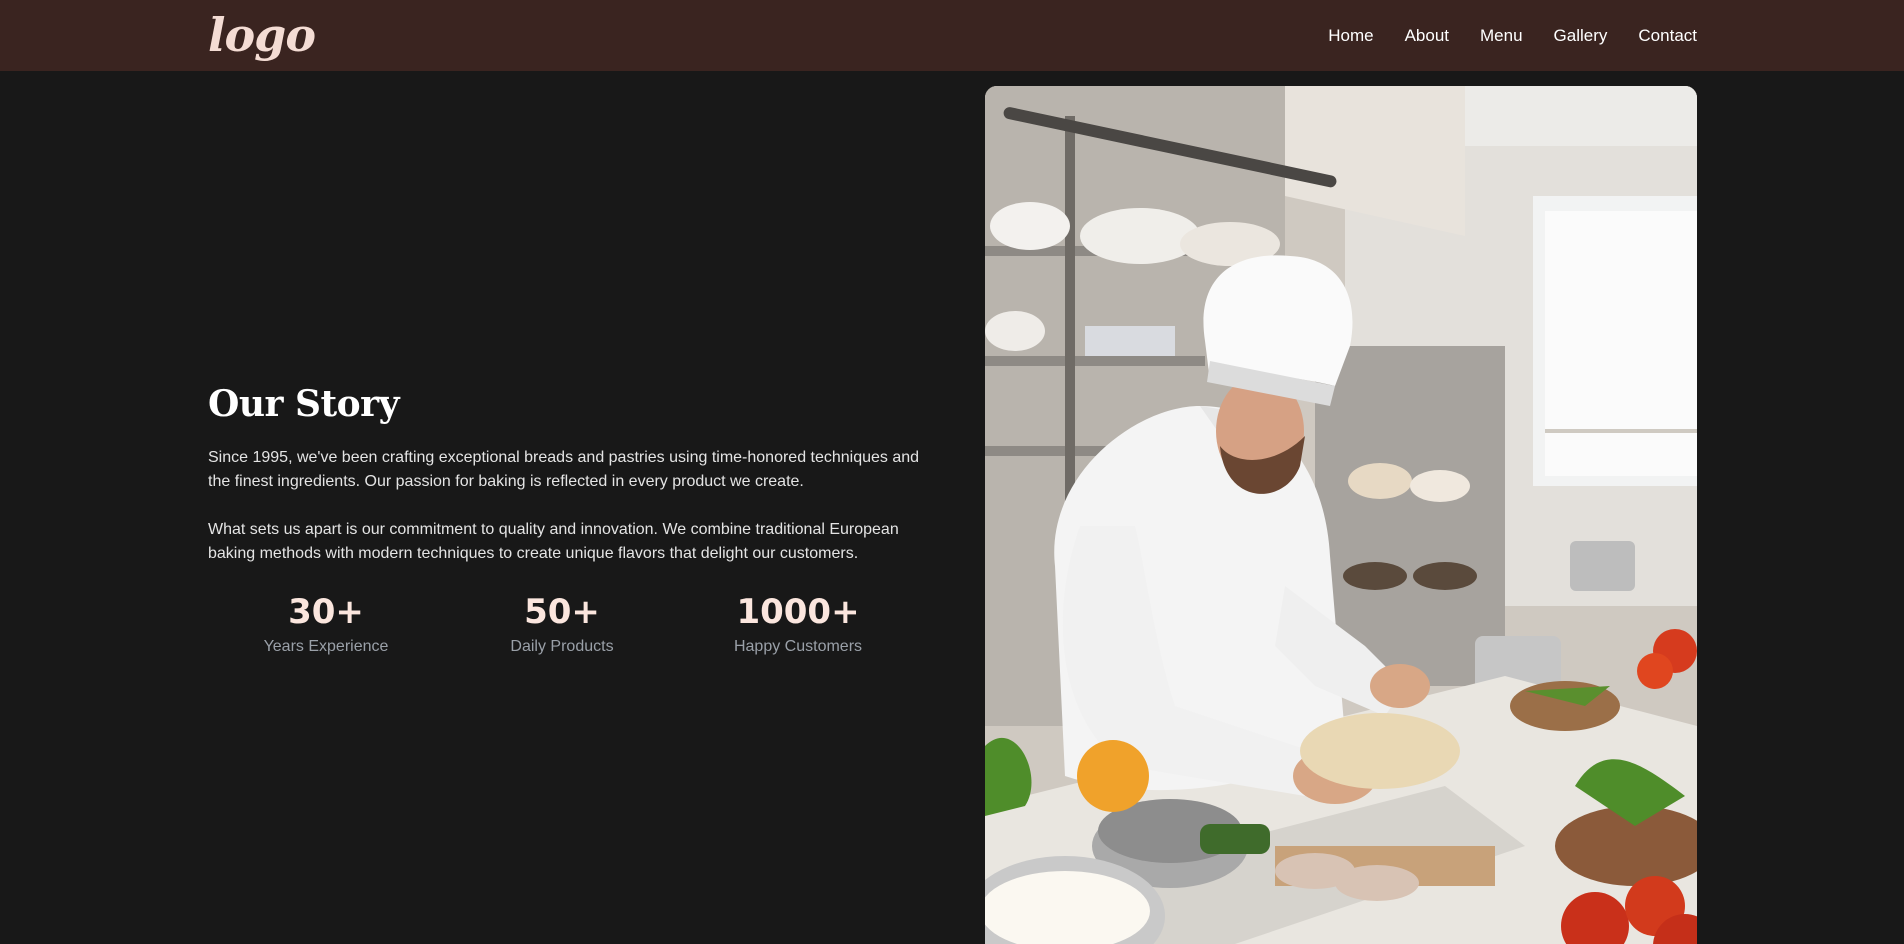 Image resolution: width=1904 pixels, height=944 pixels. I want to click on nav-link-menu: Menu, so click(1501, 36).